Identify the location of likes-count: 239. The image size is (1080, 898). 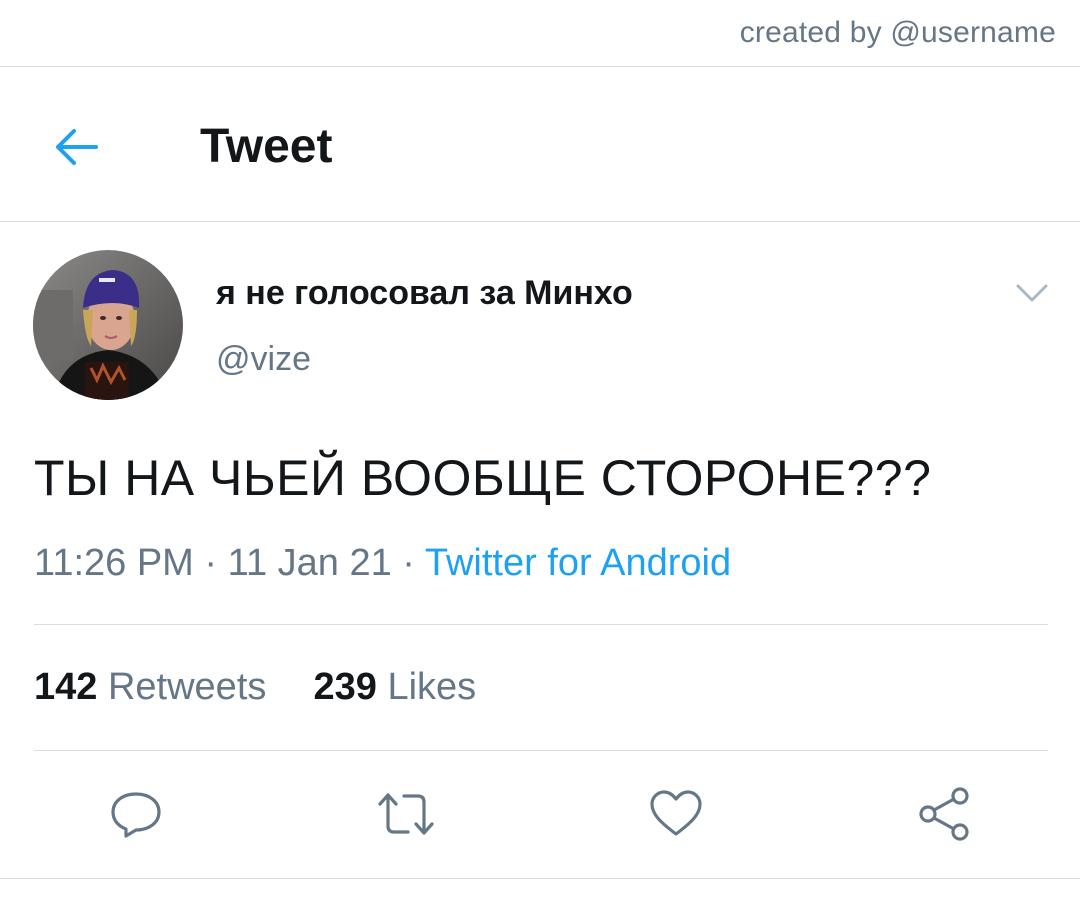
(345, 687).